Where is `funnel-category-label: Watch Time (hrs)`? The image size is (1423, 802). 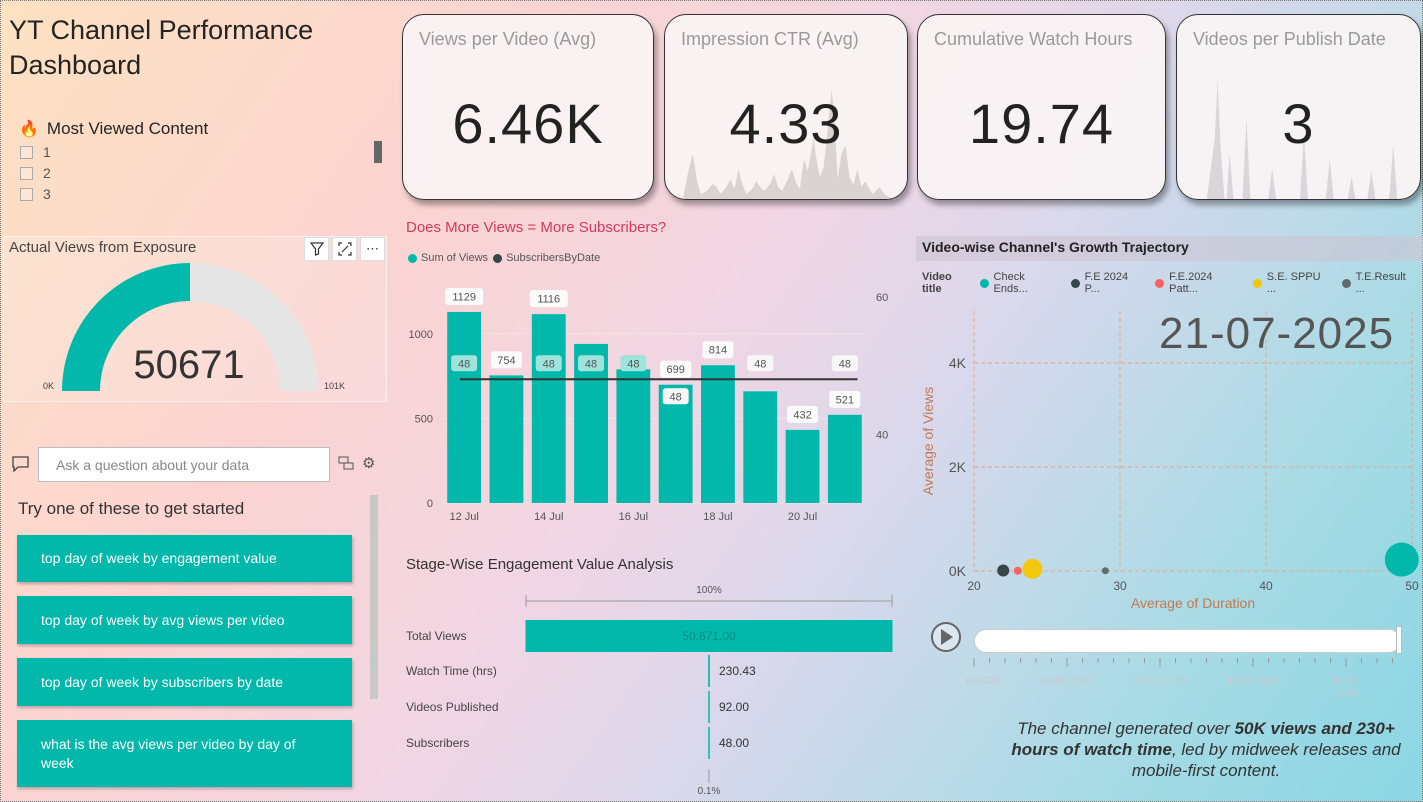 funnel-category-label: Watch Time (hrs) is located at coordinates (451, 671).